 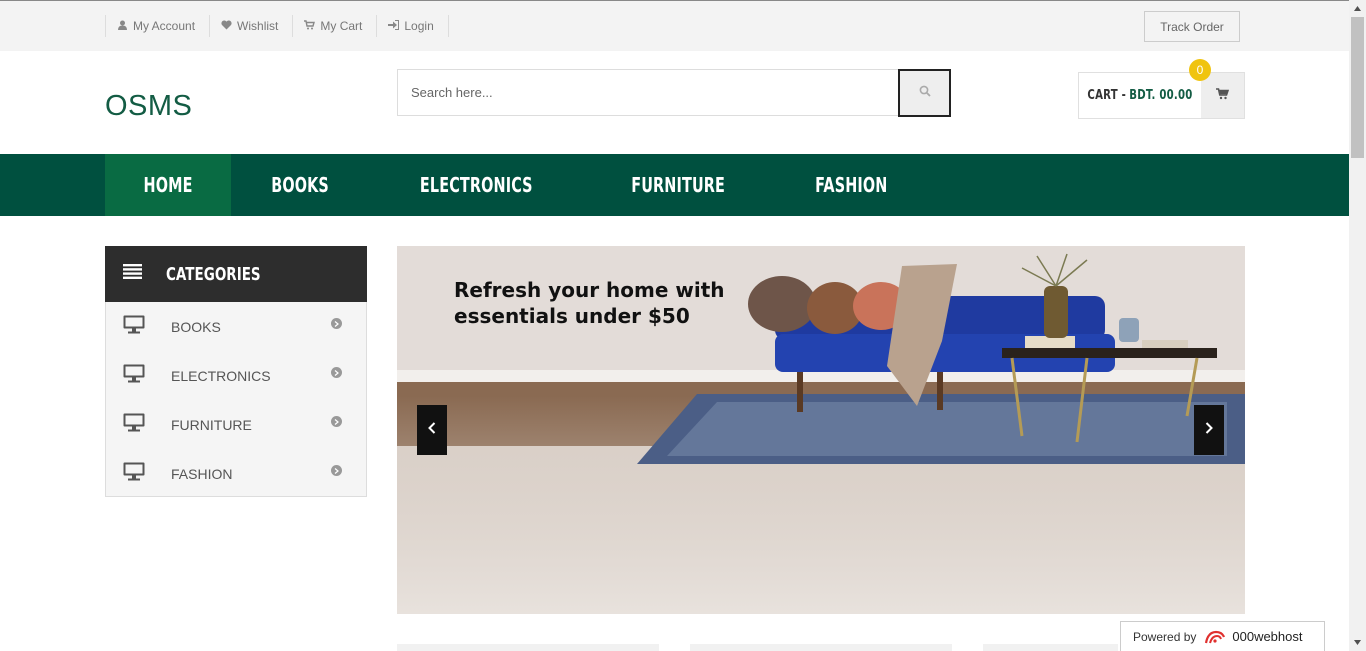 I want to click on wishlist-label: Wishlist, so click(x=258, y=26).